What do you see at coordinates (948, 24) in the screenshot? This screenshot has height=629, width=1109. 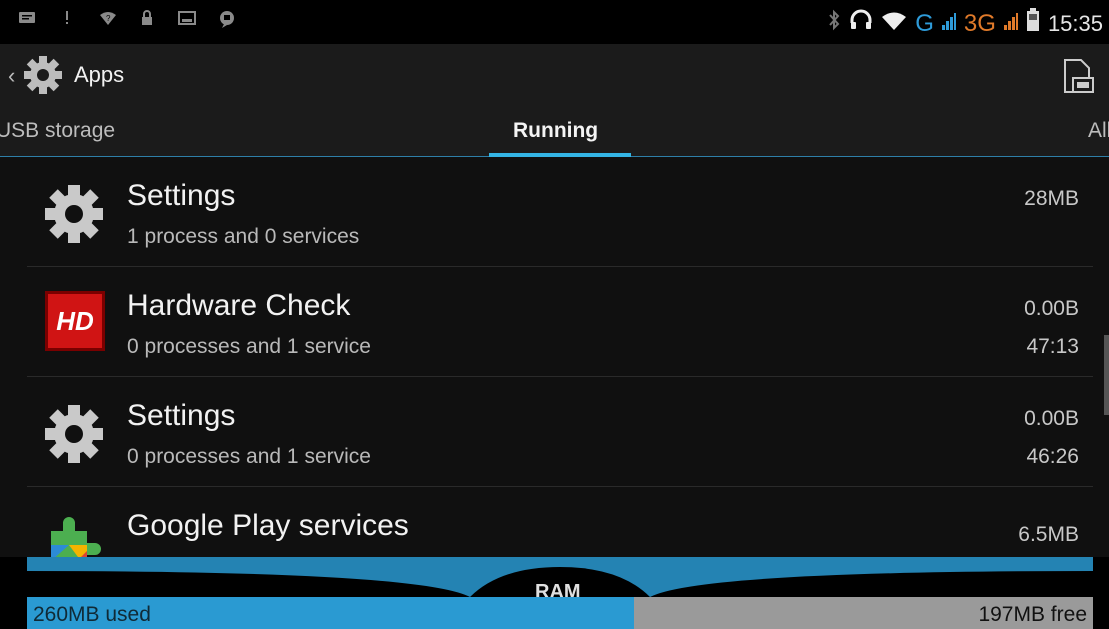 I see `signal-icon` at bounding box center [948, 24].